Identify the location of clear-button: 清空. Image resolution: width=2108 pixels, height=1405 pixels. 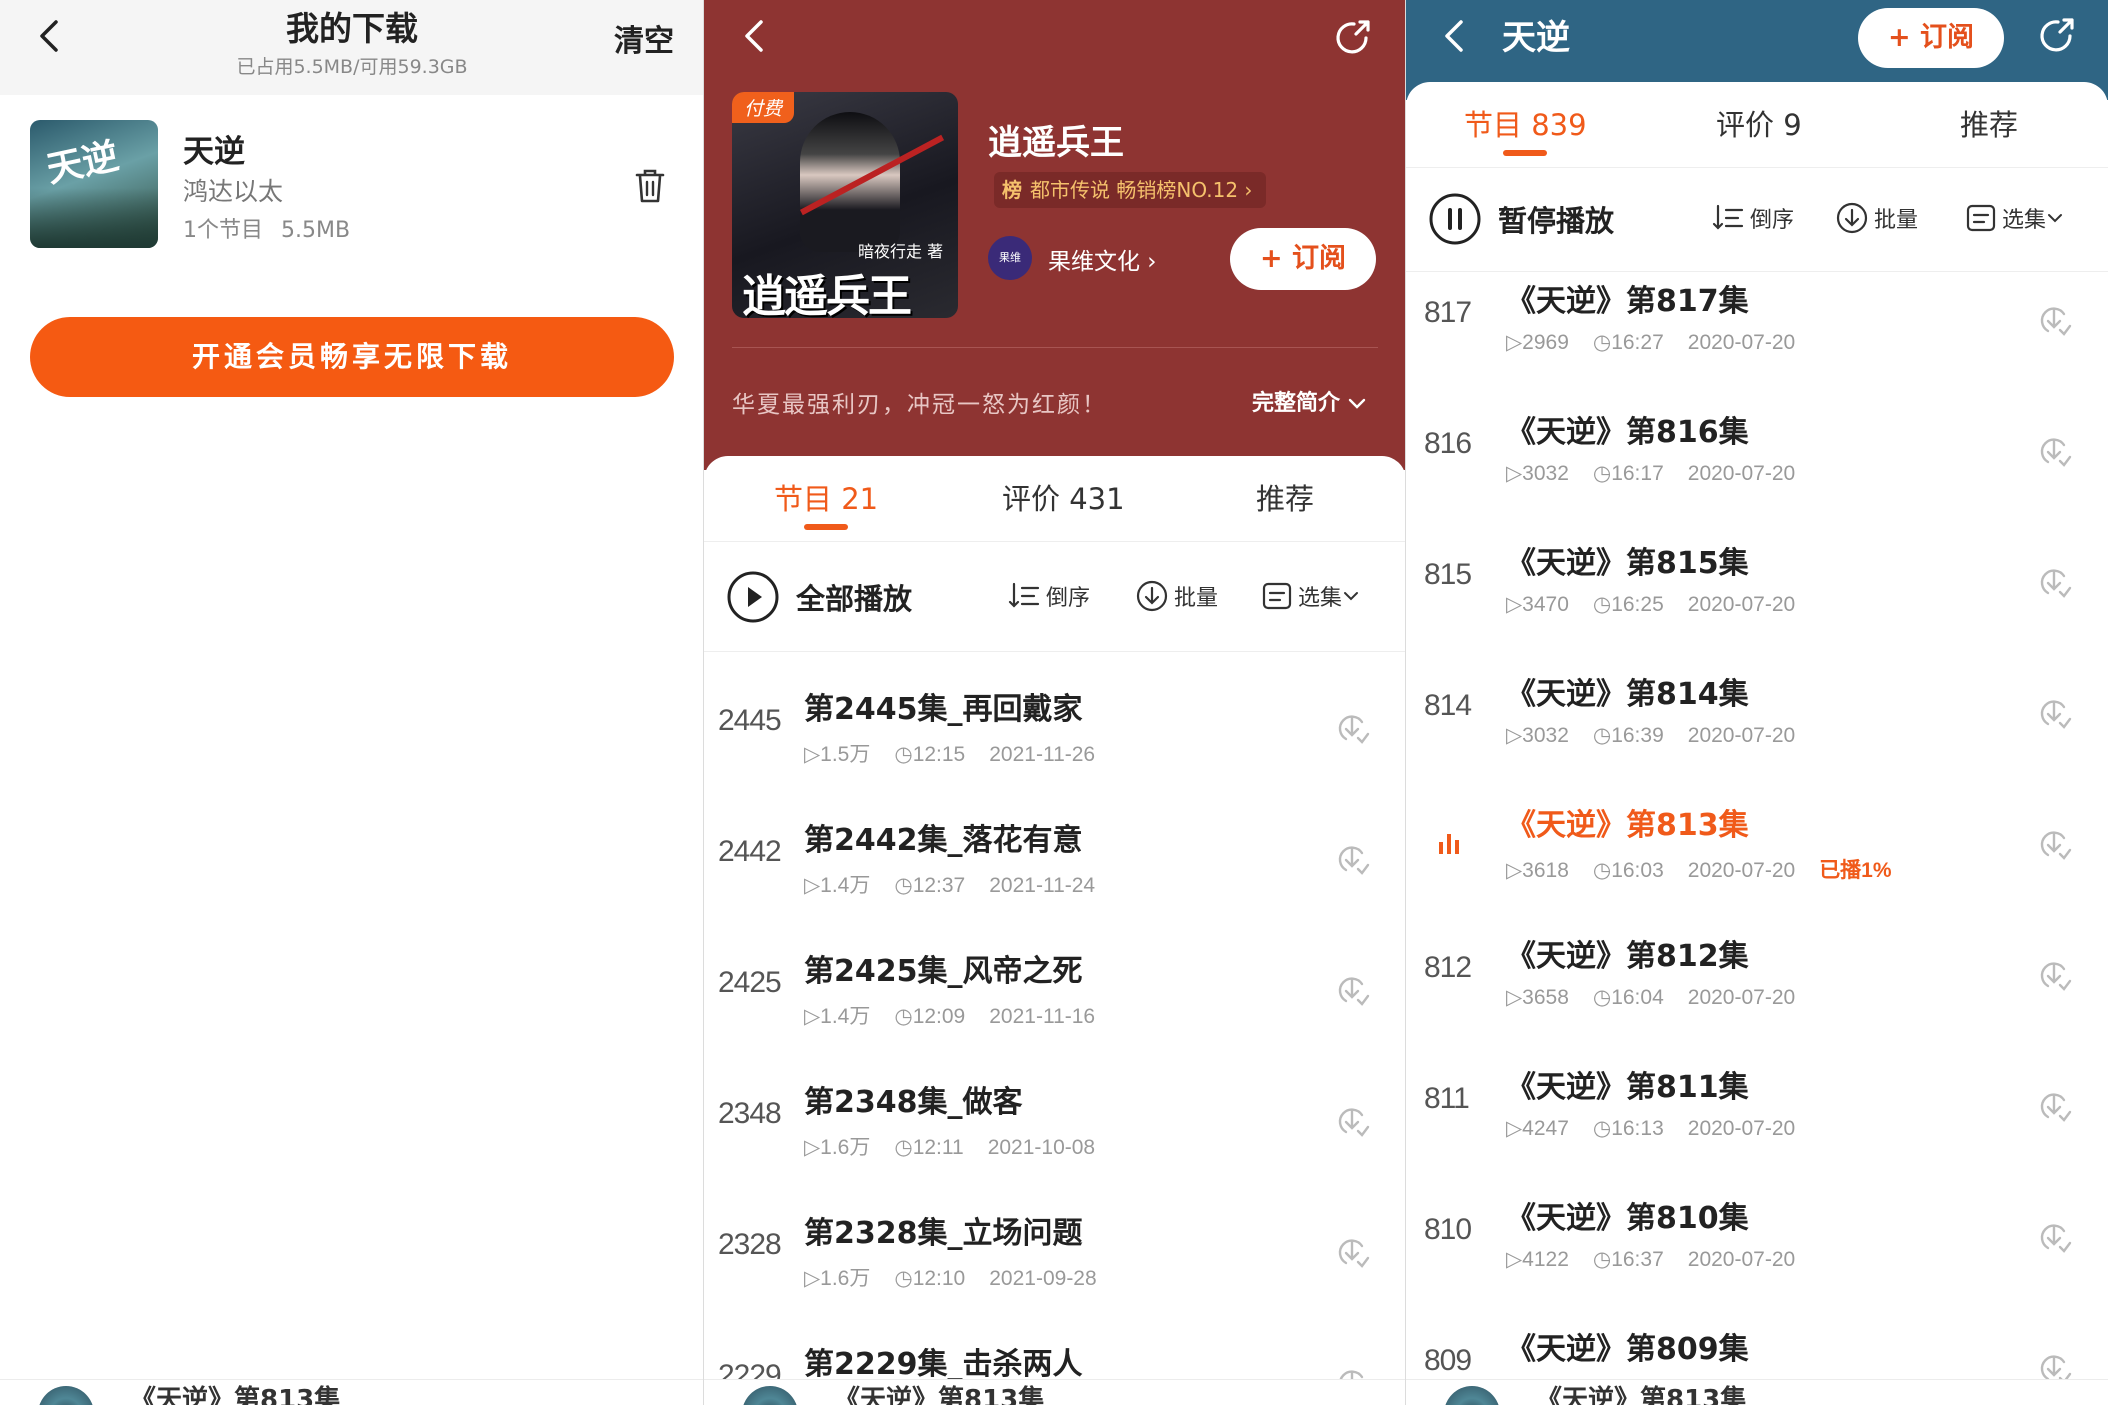
(644, 38).